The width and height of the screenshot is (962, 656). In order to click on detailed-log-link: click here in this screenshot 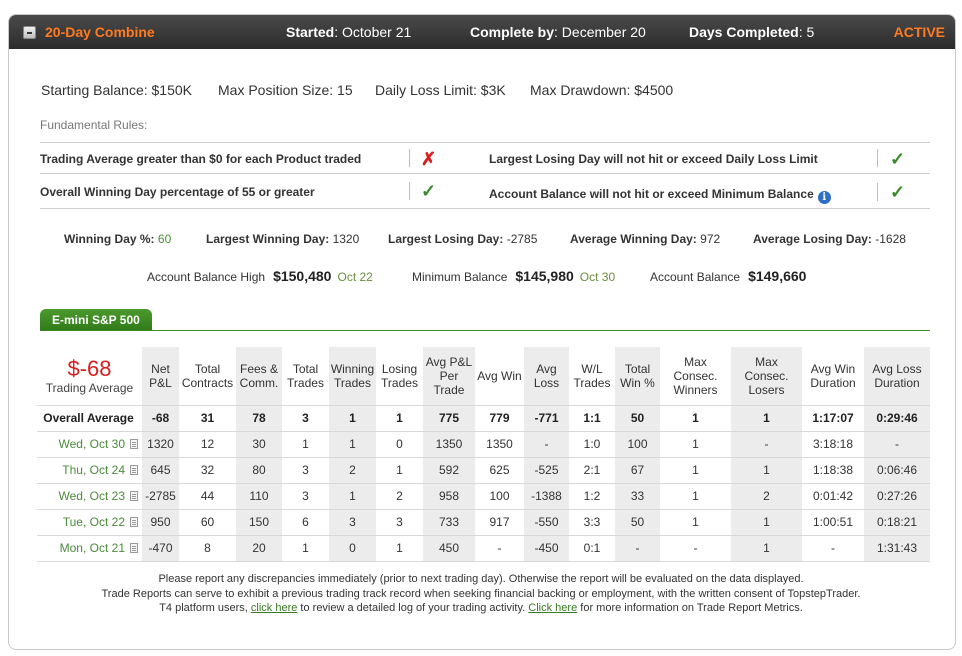, I will do `click(274, 608)`.